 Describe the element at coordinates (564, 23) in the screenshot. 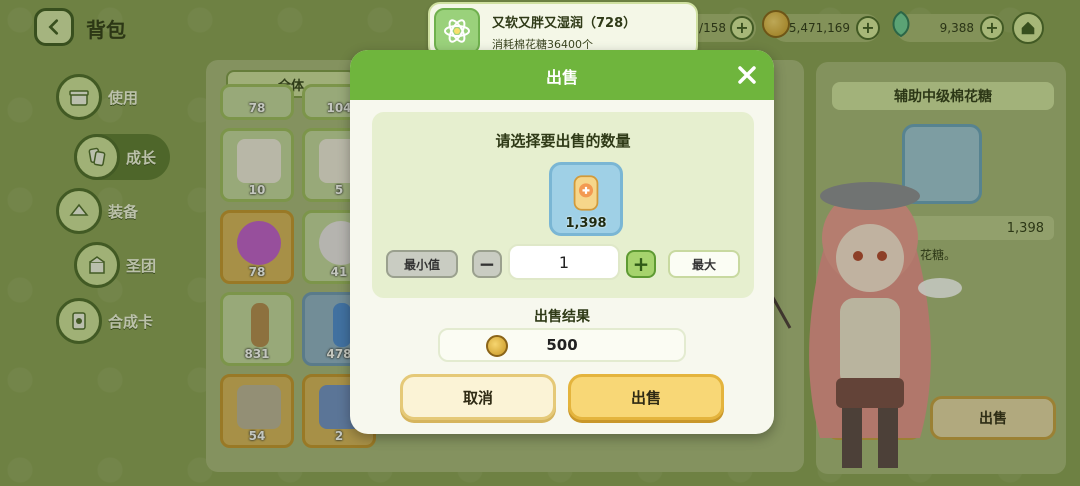

I see `notification-title: 又软又胖又湿润（728）` at that location.